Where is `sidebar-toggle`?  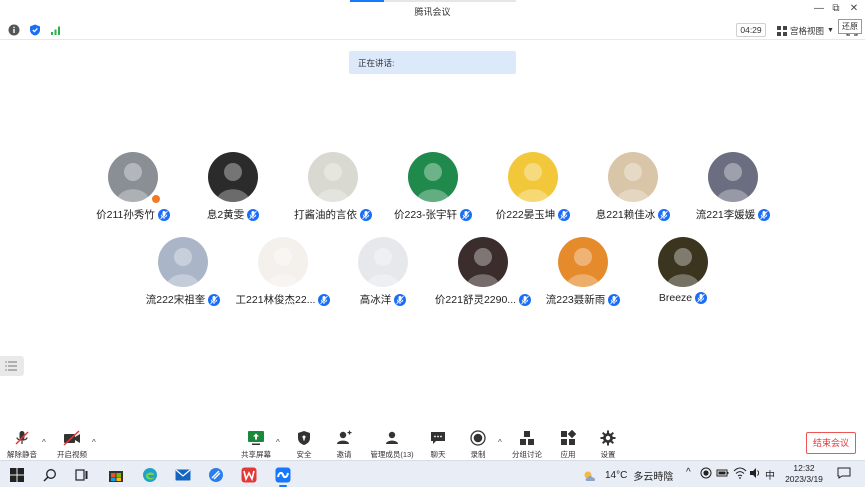
sidebar-toggle is located at coordinates (12, 366).